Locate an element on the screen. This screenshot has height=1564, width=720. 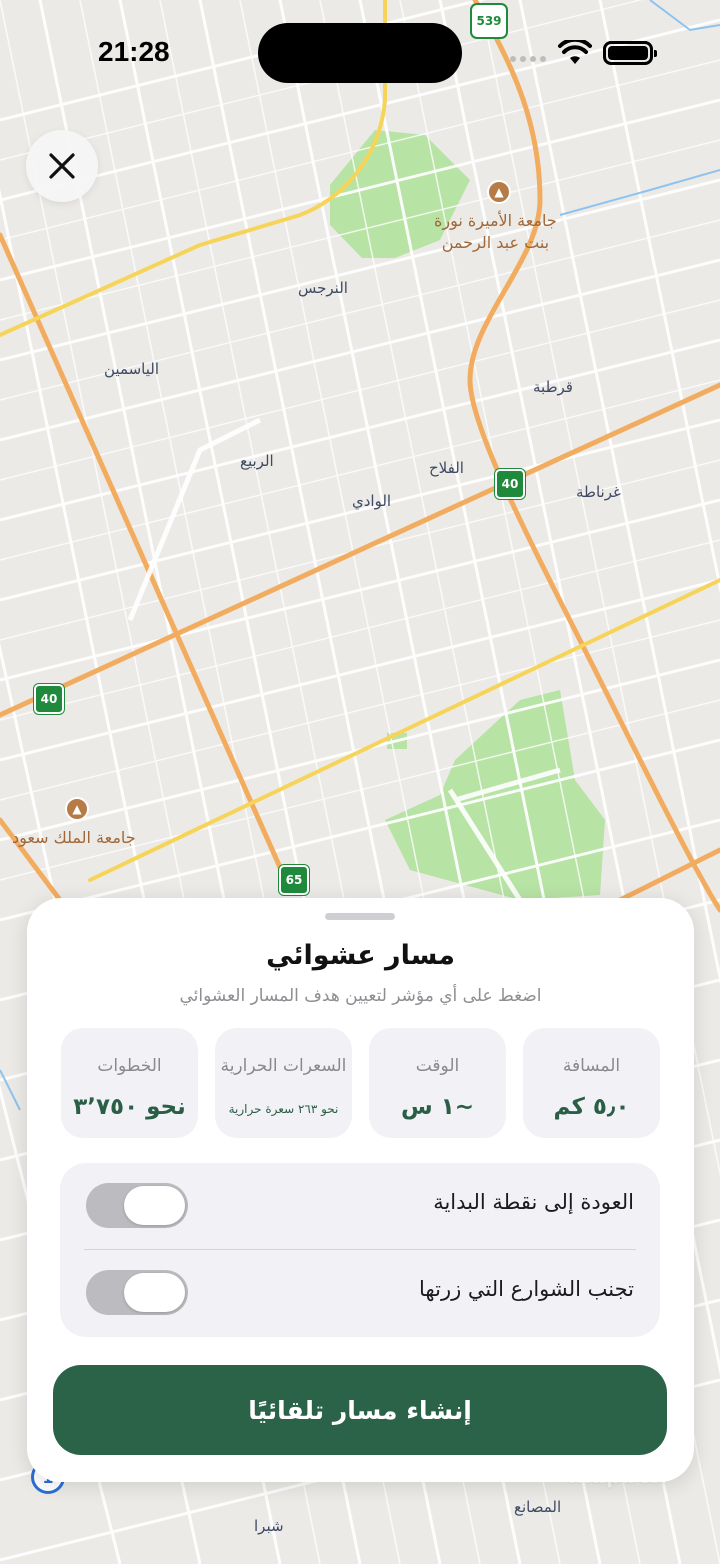
close-button is located at coordinates (62, 166).